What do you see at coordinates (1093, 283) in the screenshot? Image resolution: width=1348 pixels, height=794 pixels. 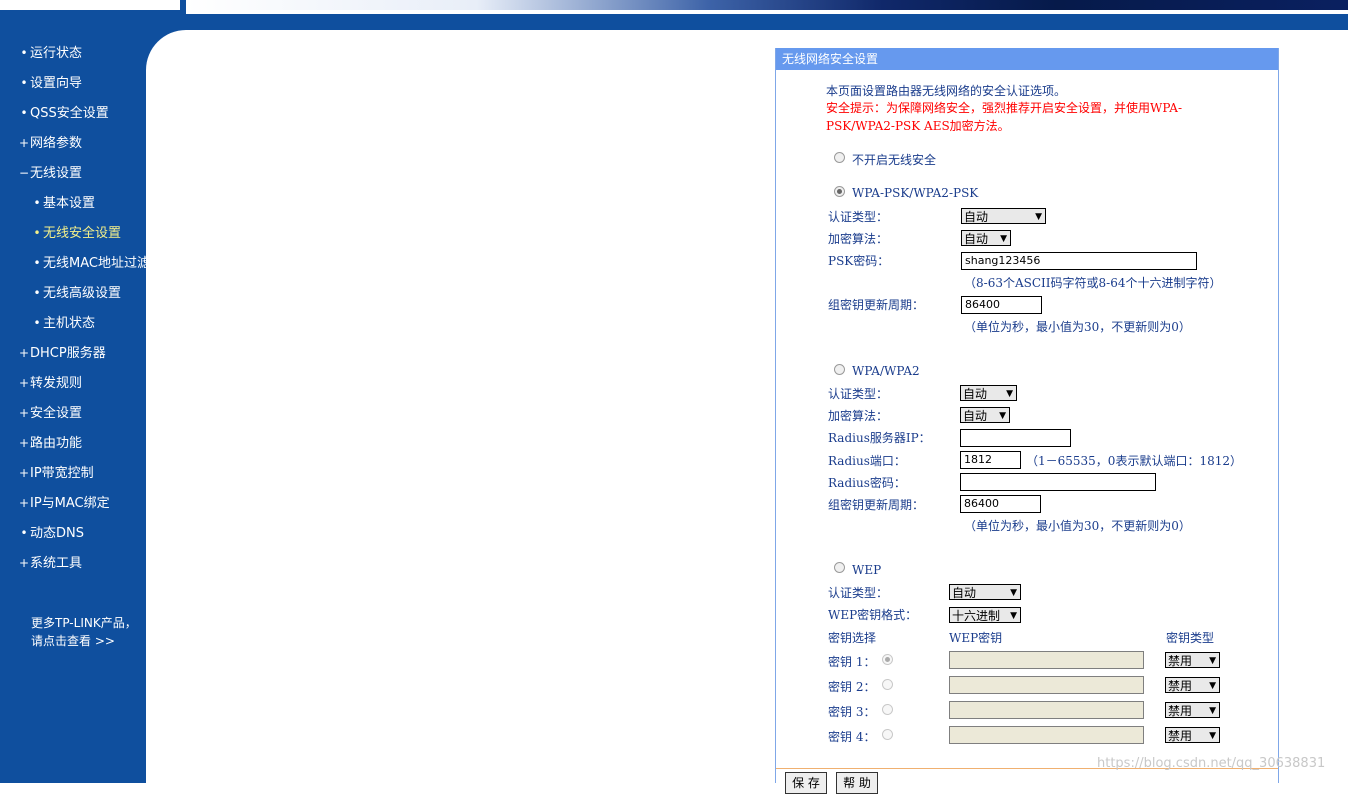 I see `psk-password-hint: （8-63个ASCII码字符或8-64个十六进制字符）` at bounding box center [1093, 283].